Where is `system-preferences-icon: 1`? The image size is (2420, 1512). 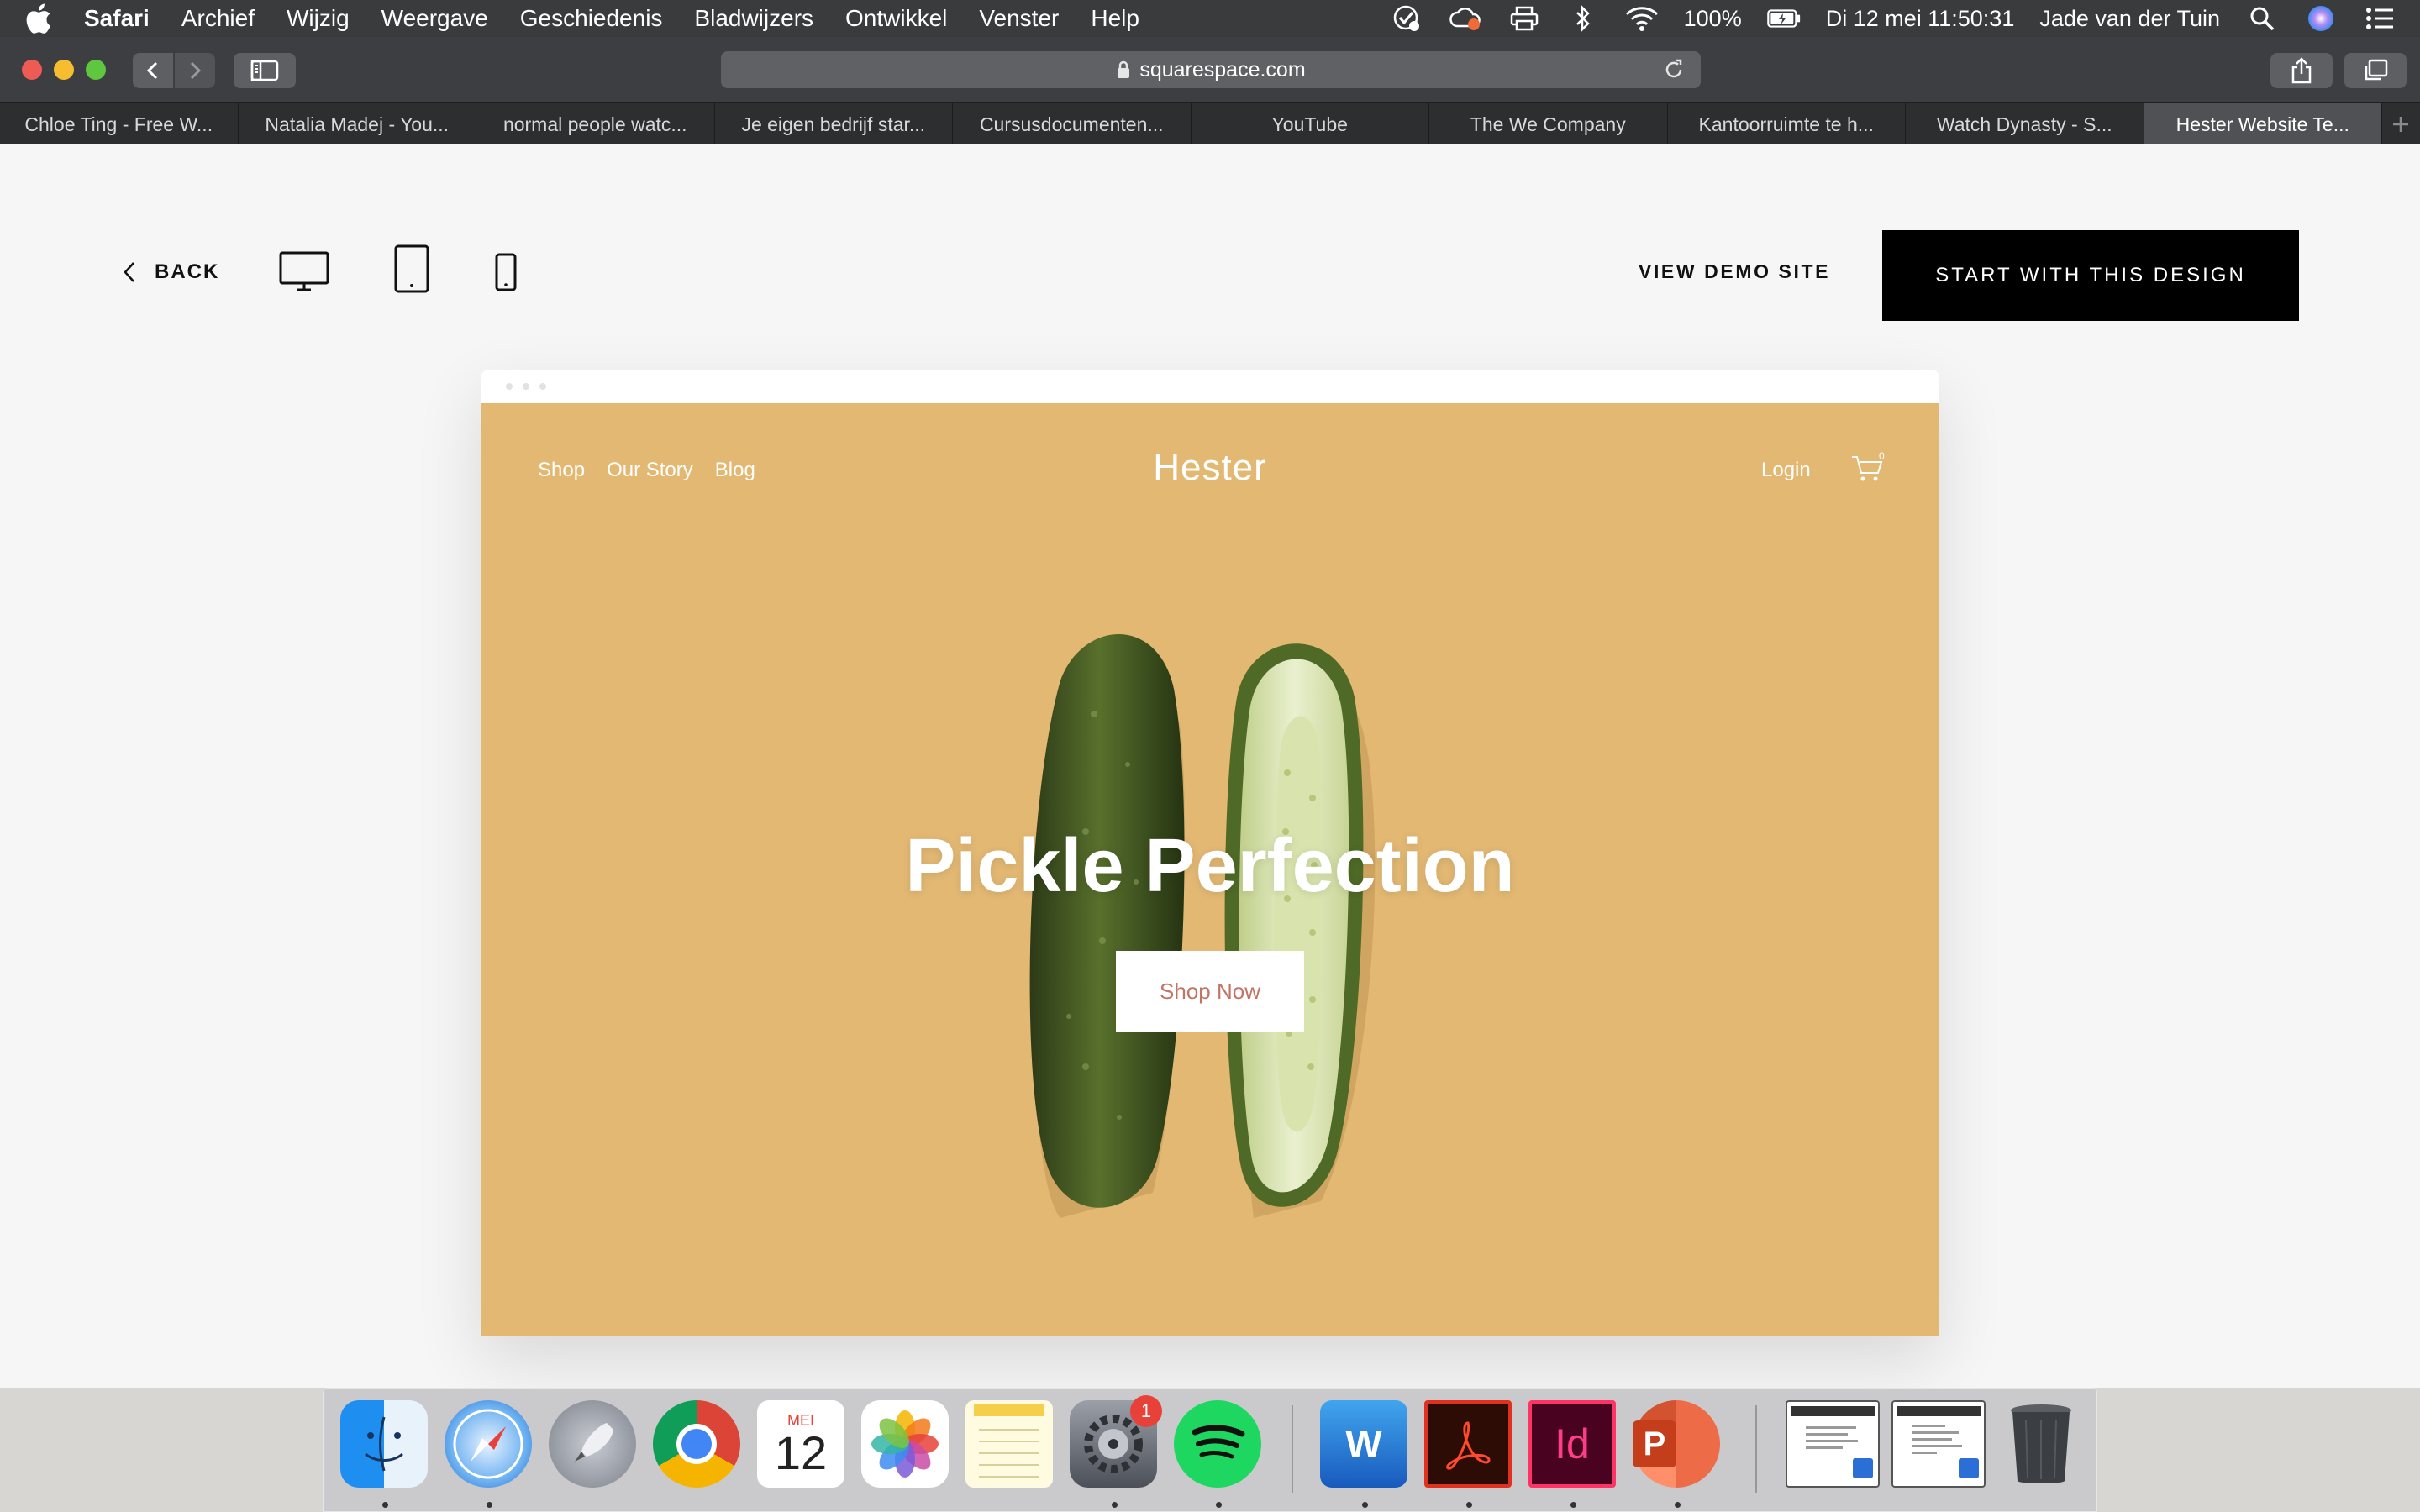
system-preferences-icon: 1 is located at coordinates (1116, 1441).